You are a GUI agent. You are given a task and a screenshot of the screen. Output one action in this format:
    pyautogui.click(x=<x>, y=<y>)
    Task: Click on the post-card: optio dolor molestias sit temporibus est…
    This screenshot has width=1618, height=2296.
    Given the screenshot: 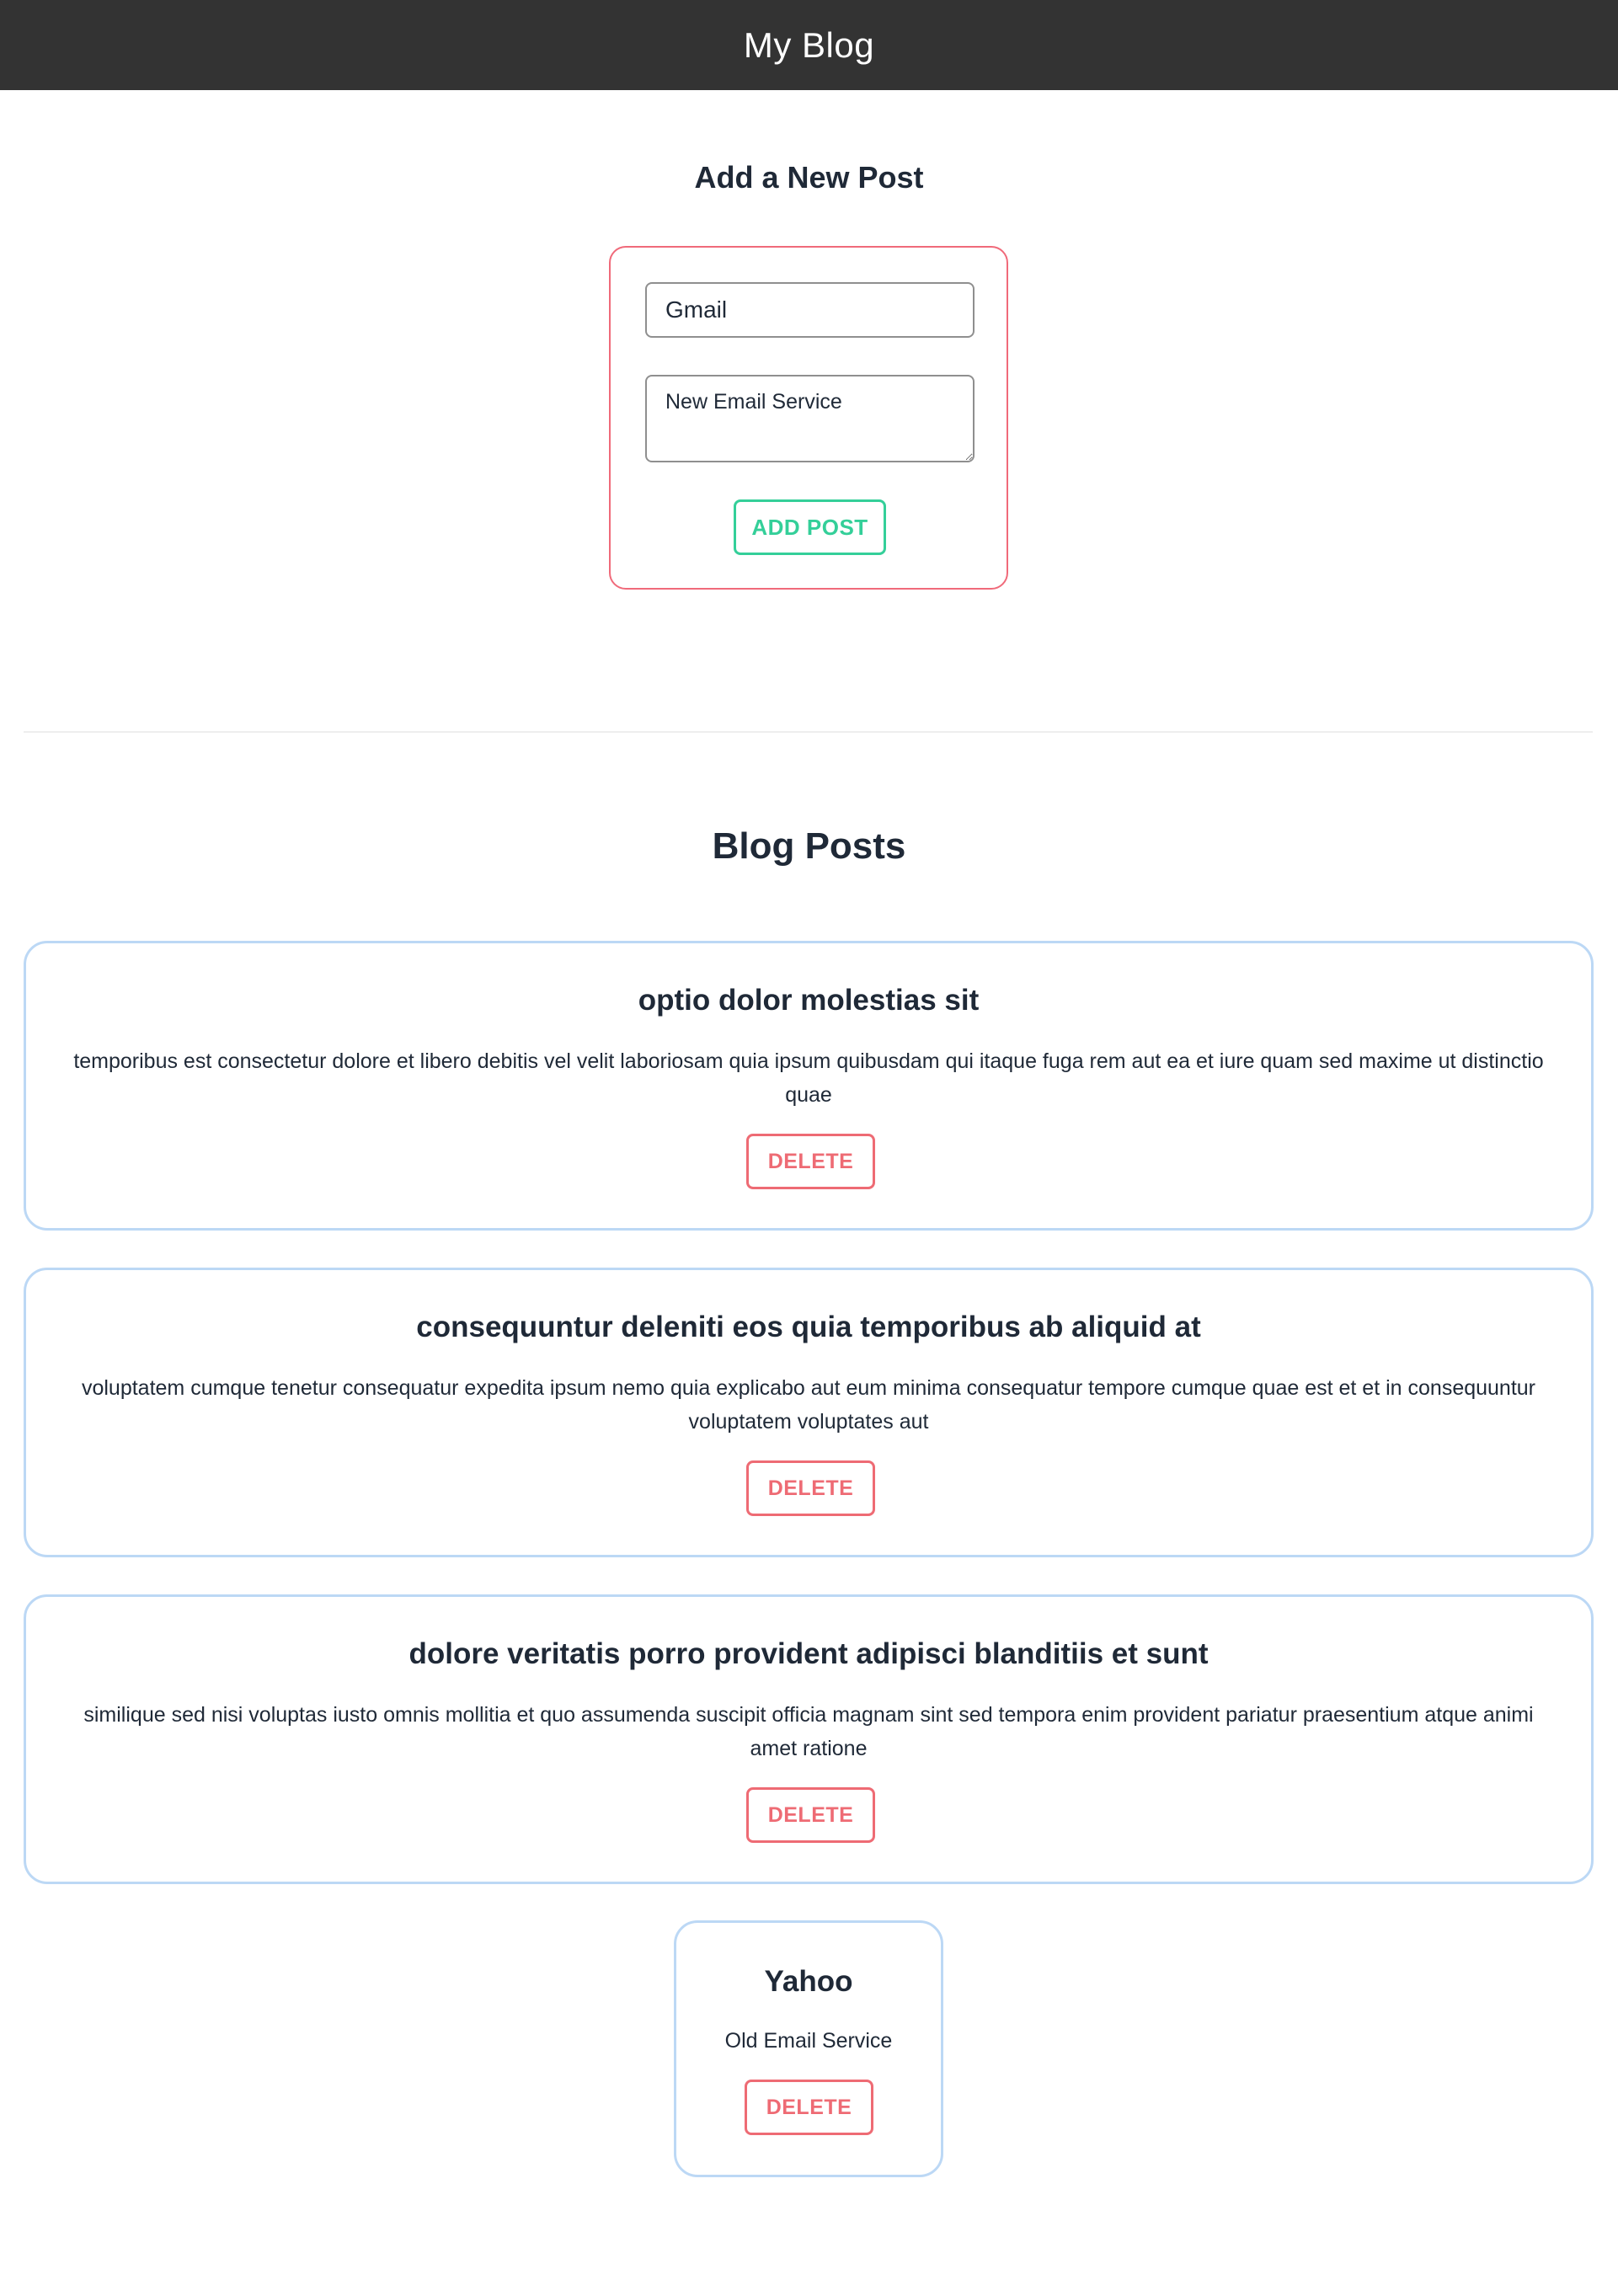 What is the action you would take?
    pyautogui.click(x=809, y=1086)
    